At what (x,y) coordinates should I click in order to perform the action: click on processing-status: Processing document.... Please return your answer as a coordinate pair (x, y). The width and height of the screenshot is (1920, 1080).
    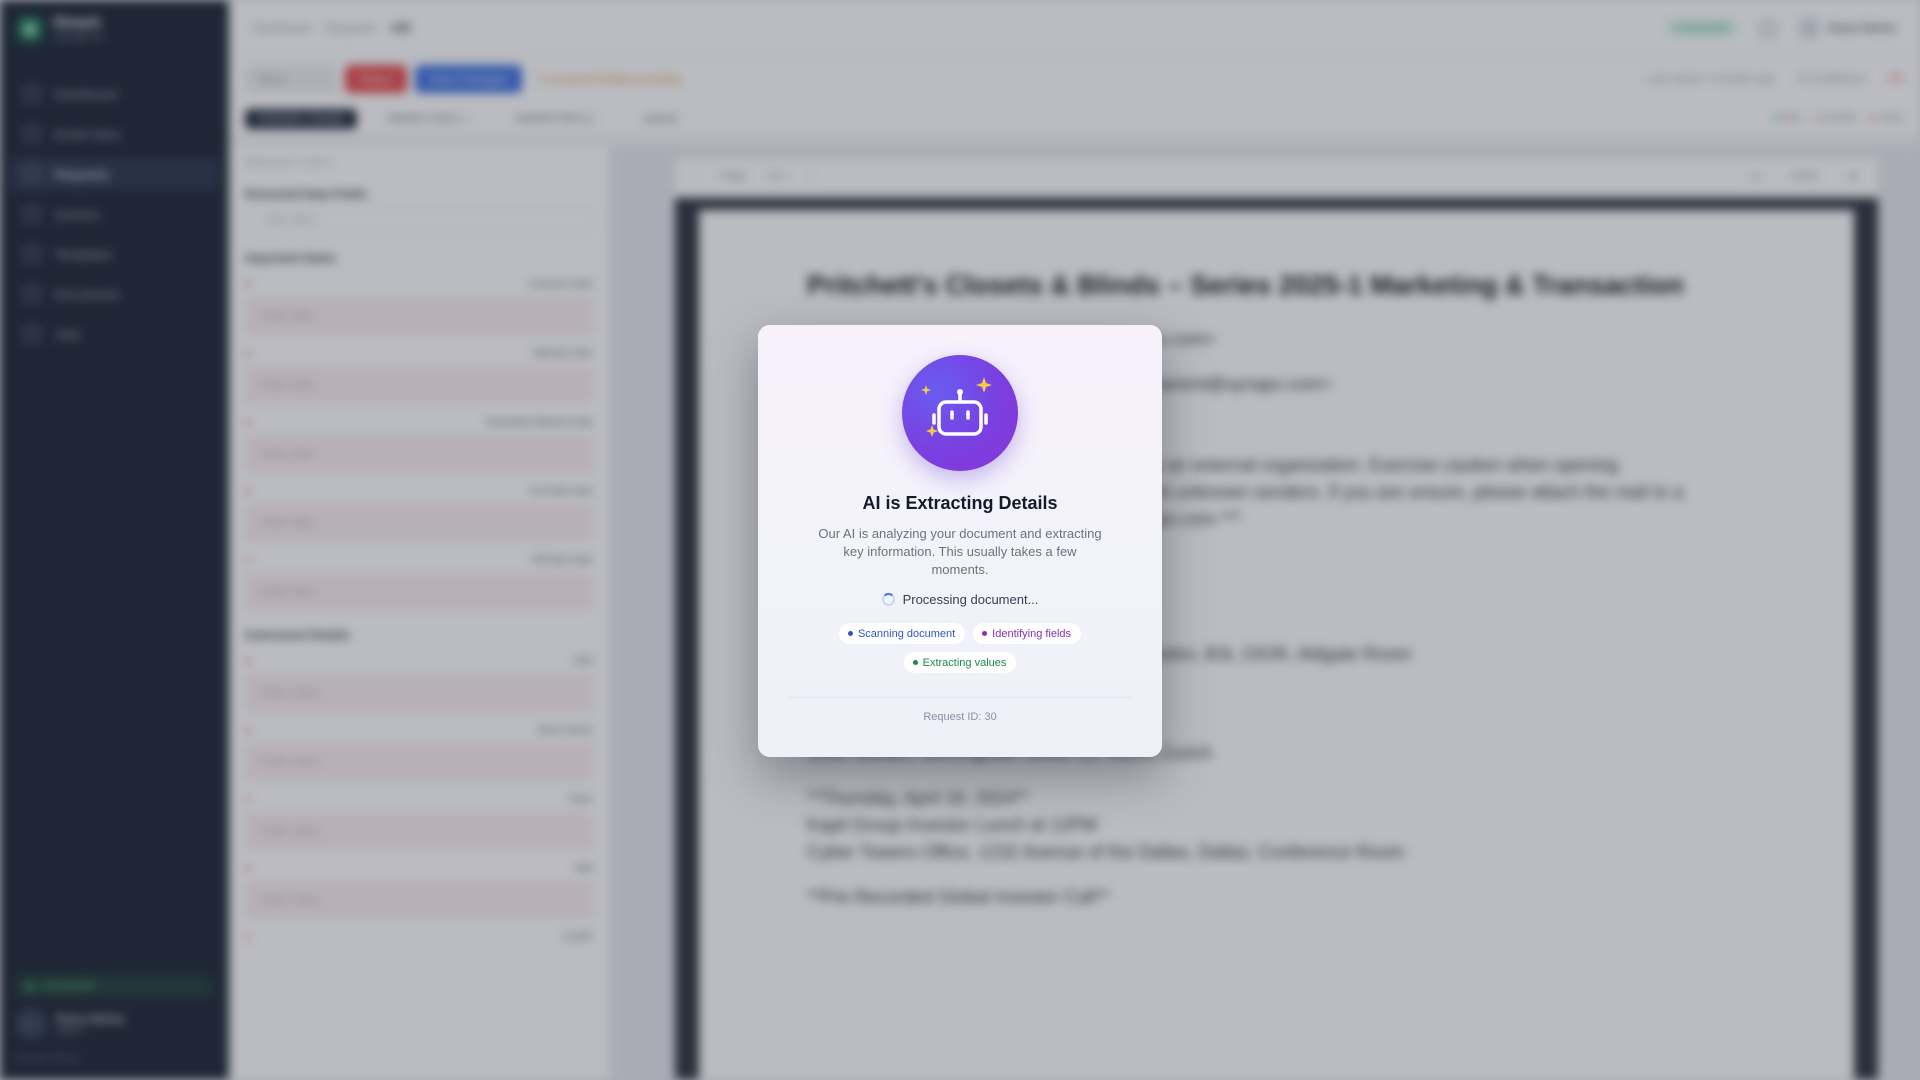
    Looking at the image, I should click on (960, 599).